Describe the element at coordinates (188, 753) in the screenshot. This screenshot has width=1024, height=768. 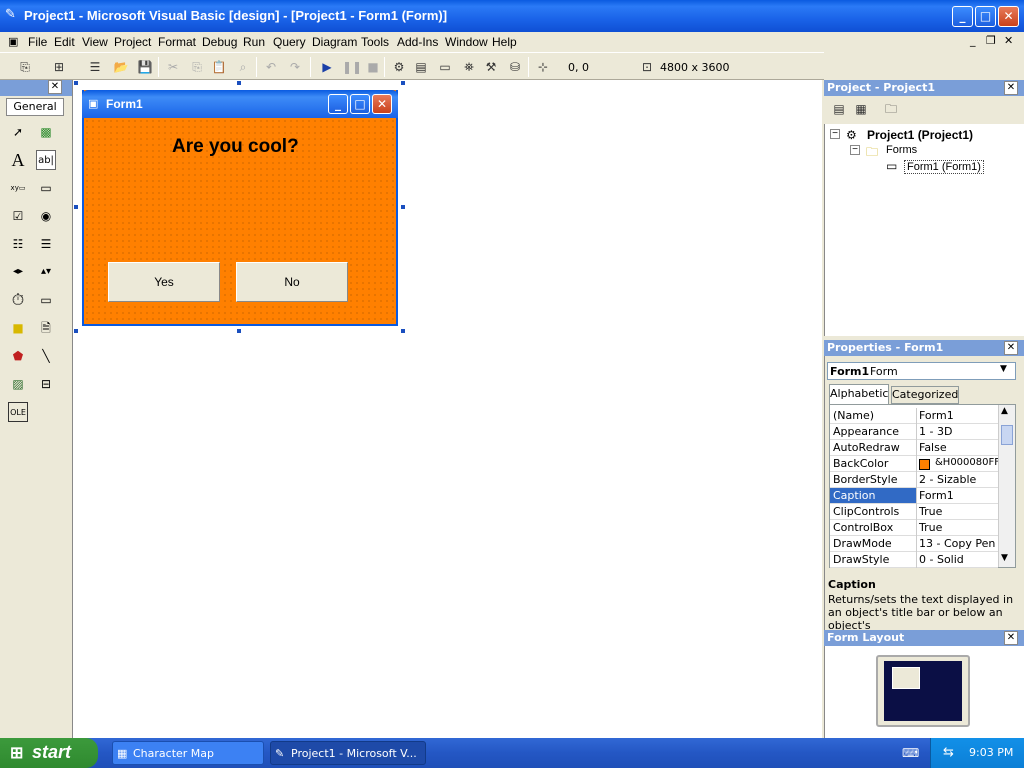
I see `taskbar-task-charmap: ▦ Character Map` at that location.